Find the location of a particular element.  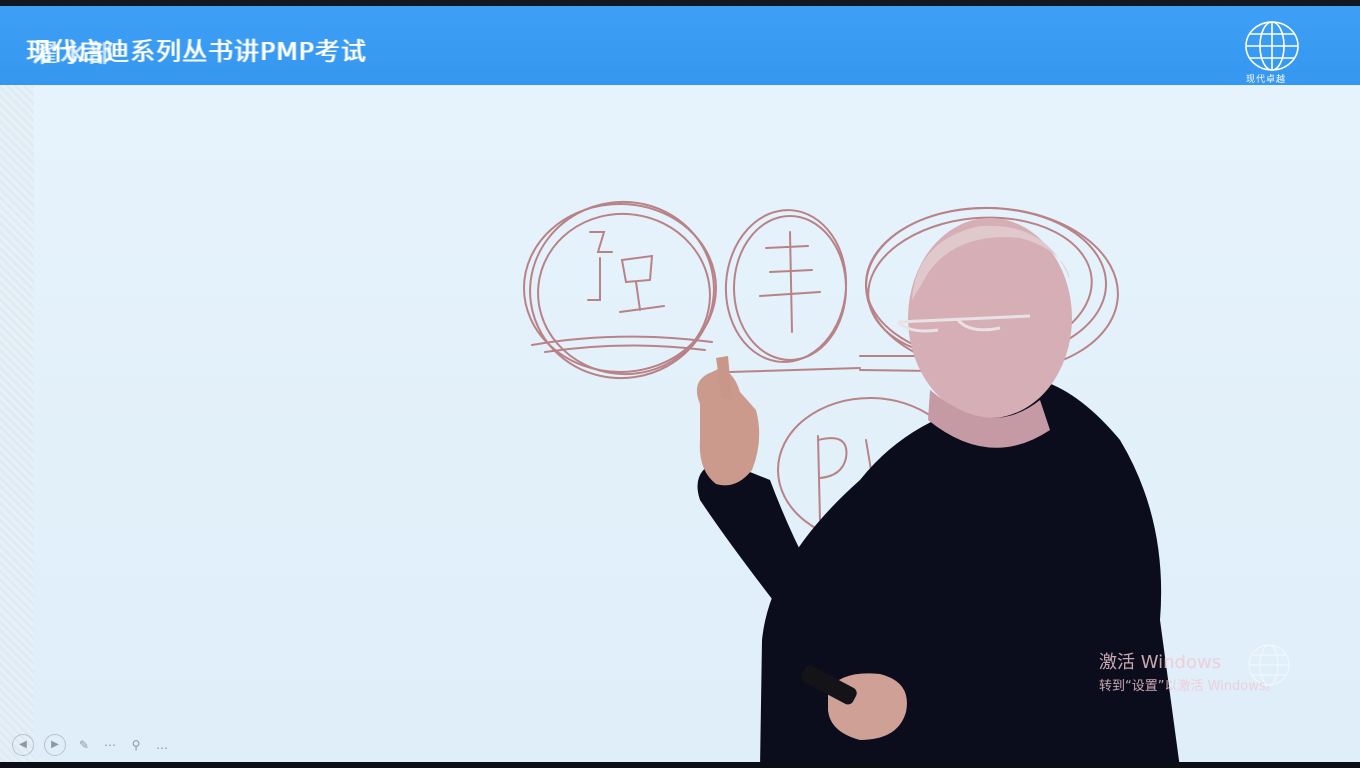

zoom-icon: ⚲ is located at coordinates (136, 745).